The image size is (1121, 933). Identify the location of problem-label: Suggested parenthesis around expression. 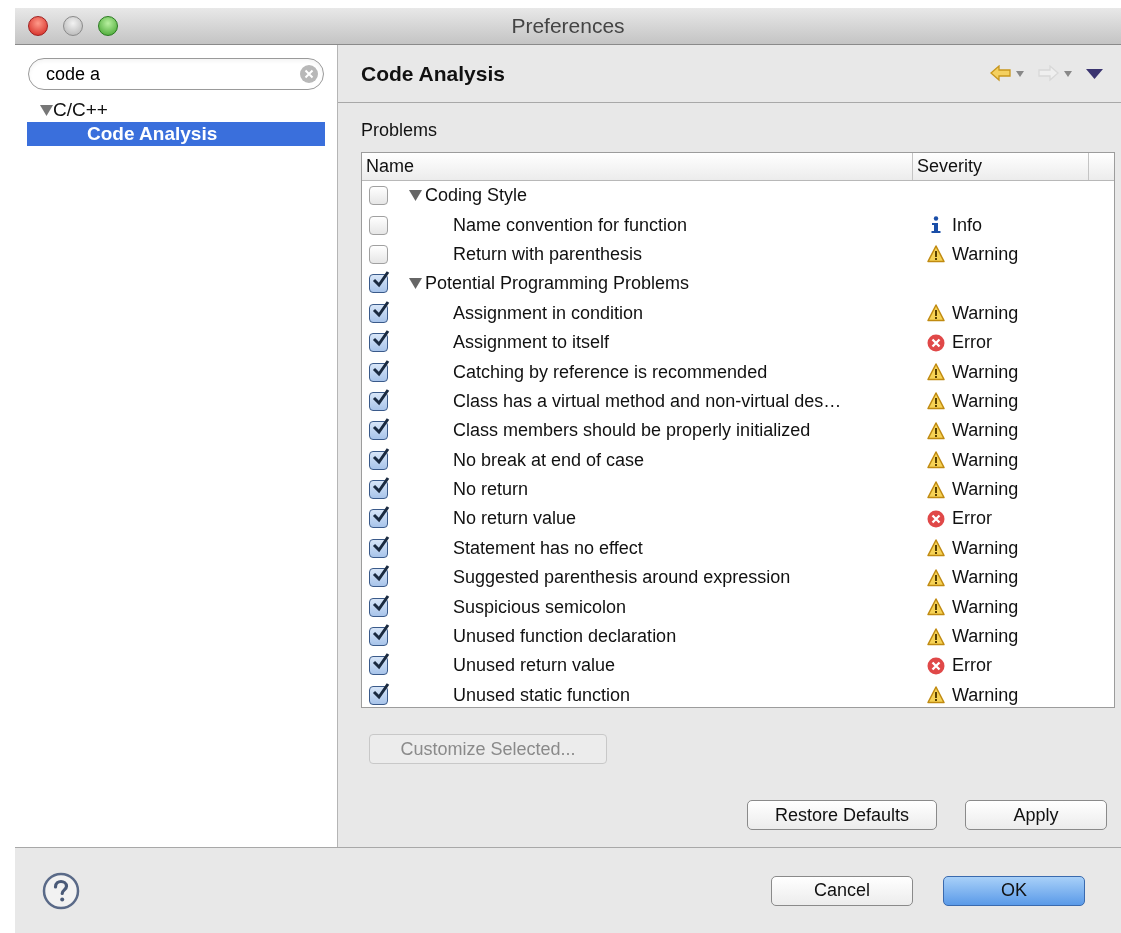
(622, 578).